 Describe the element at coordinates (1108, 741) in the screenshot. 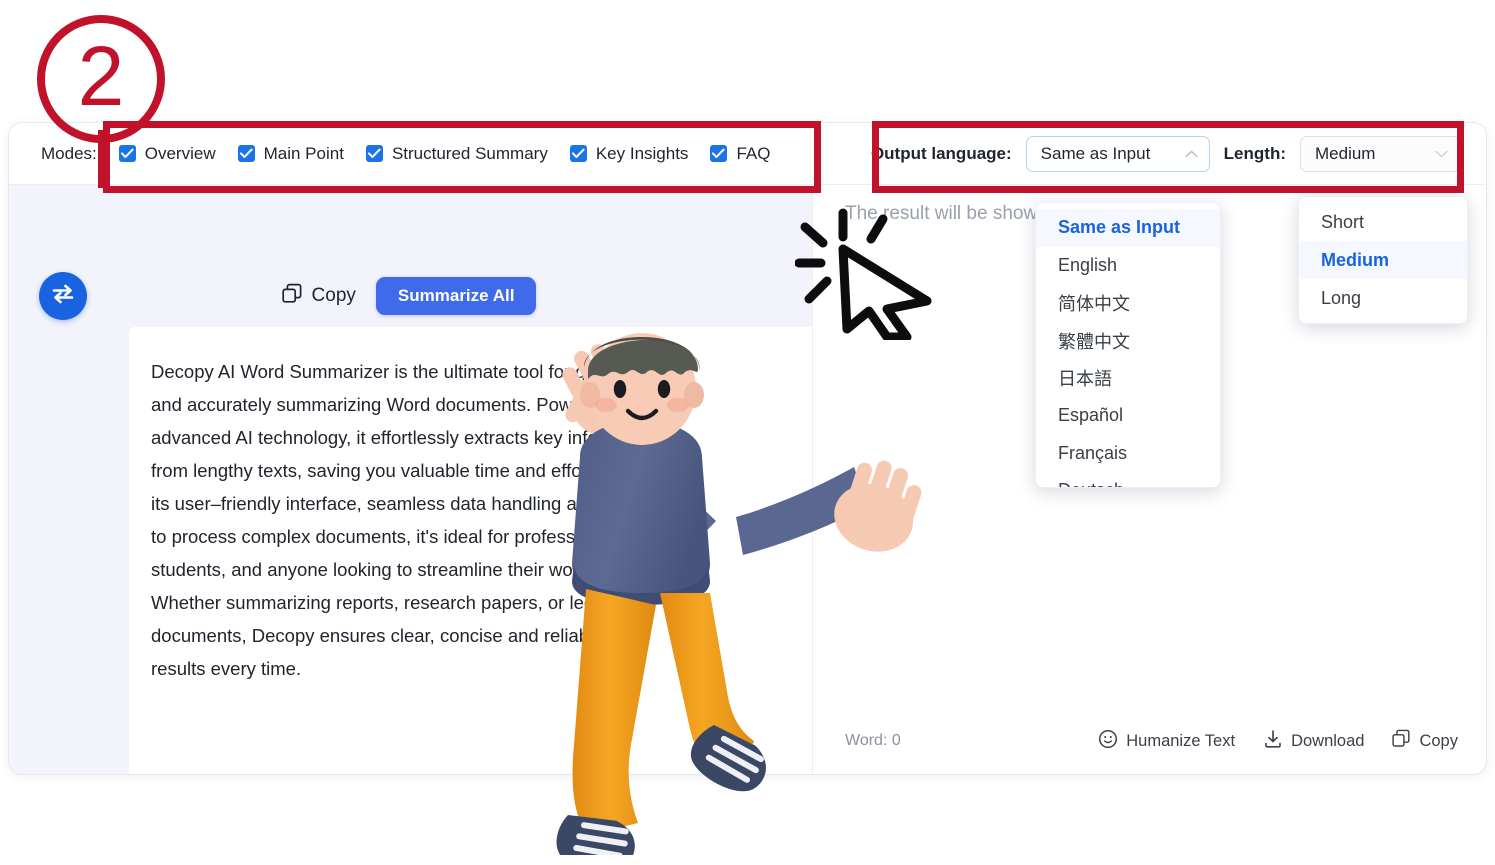

I see `smiley-icon` at that location.